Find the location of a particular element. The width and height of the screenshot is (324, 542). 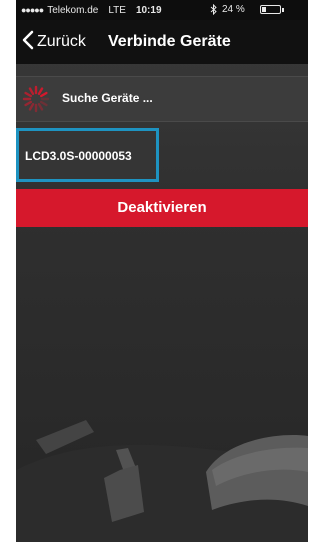

back-button: Zurück is located at coordinates (54, 42).